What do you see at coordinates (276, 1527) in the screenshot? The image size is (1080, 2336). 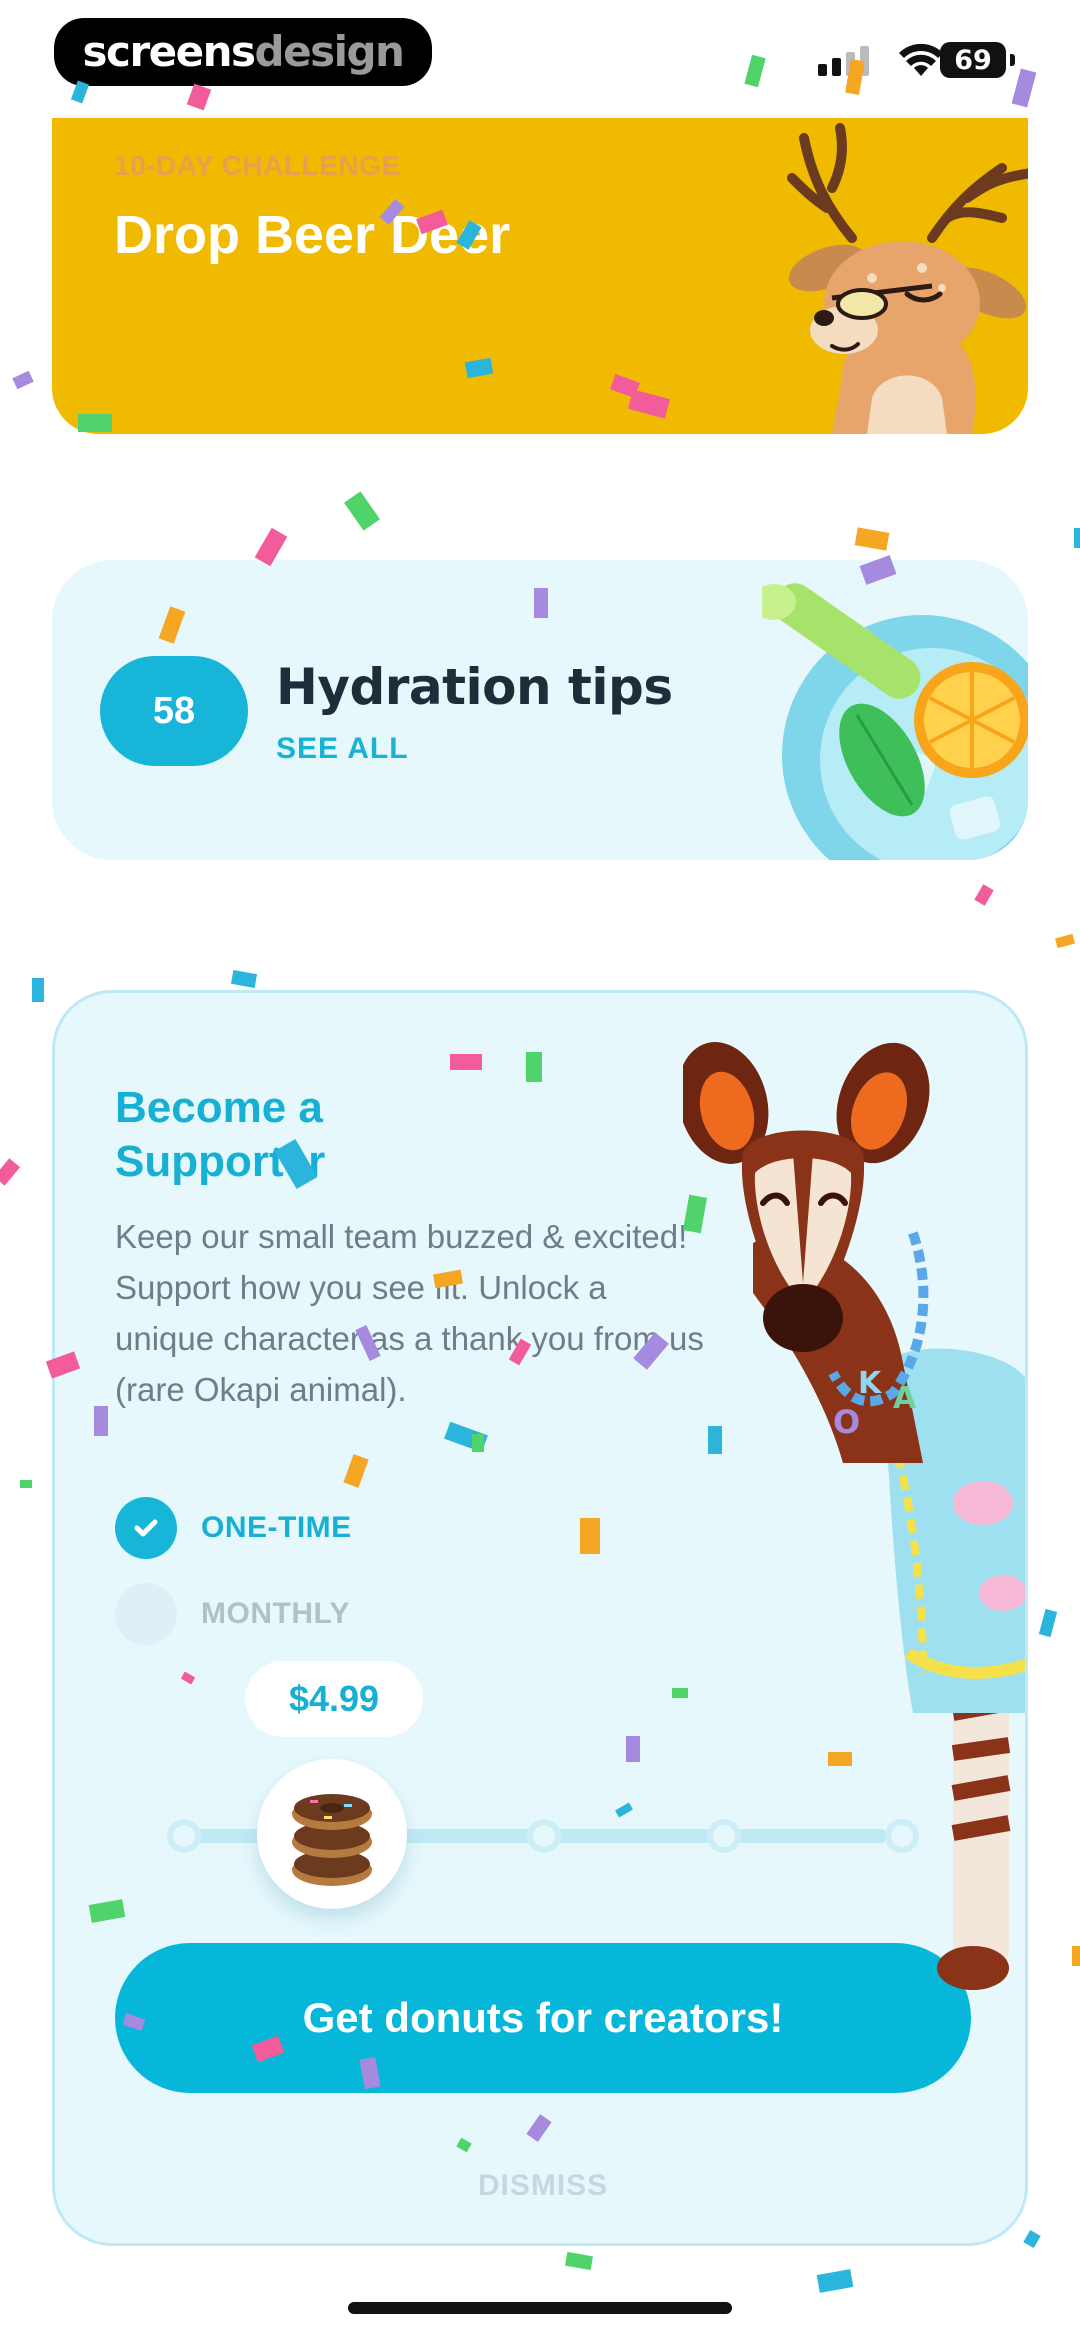 I see `one-time-label: ONE-TIME` at bounding box center [276, 1527].